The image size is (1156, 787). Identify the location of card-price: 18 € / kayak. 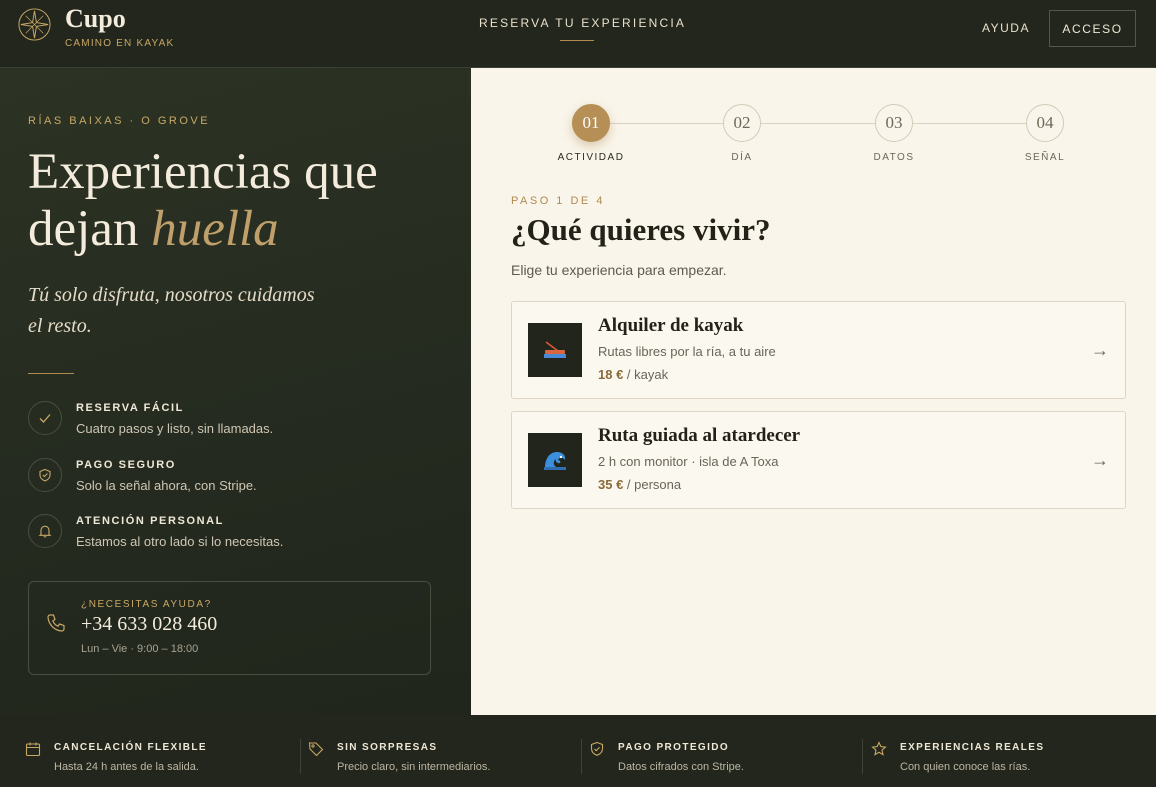
(633, 374).